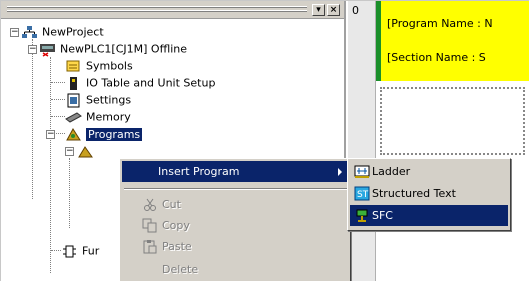 The image size is (529, 281). I want to click on pane-titlebar: ▾ ×, so click(172, 10).